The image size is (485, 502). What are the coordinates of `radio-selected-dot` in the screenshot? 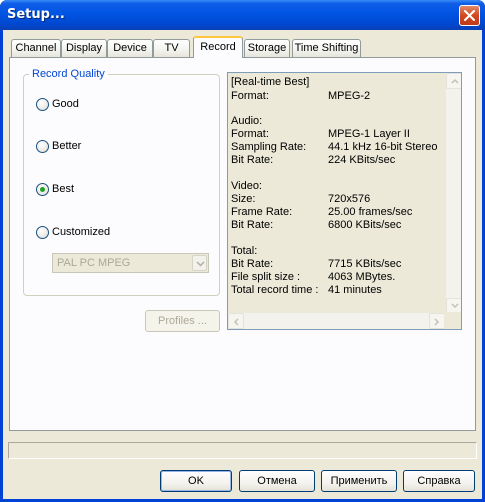 It's located at (42, 189).